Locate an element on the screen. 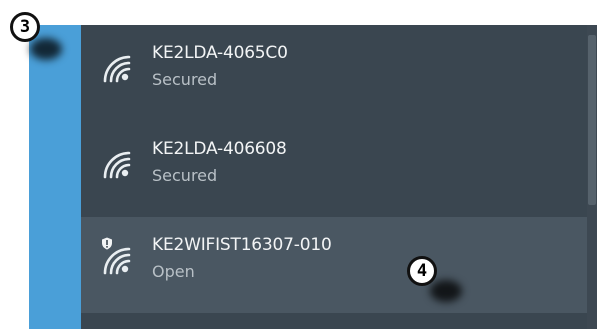  callout-badge-3: 3 is located at coordinates (25, 27).